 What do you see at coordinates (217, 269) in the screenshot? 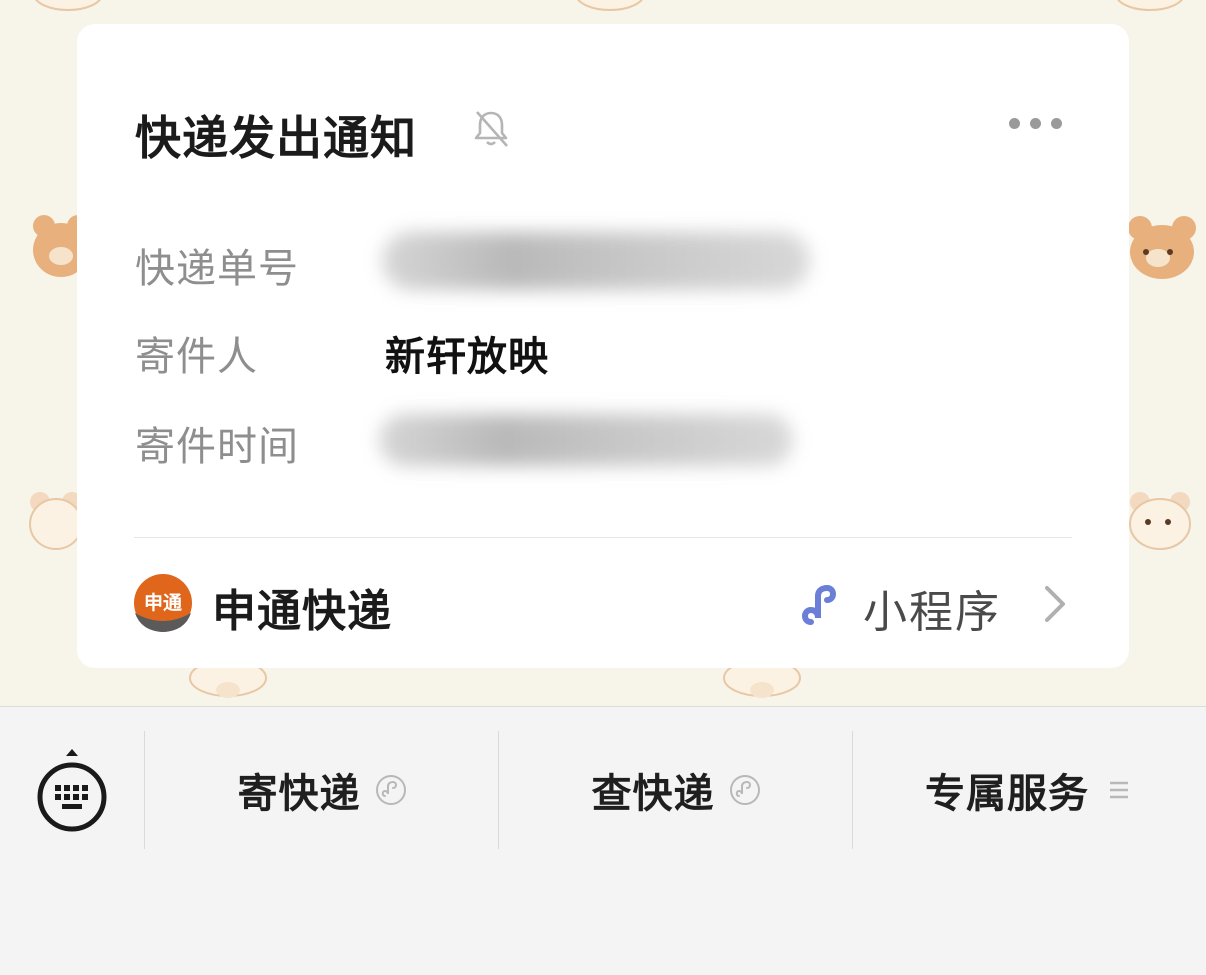
I see `tracking-number-label: 快递单号` at bounding box center [217, 269].